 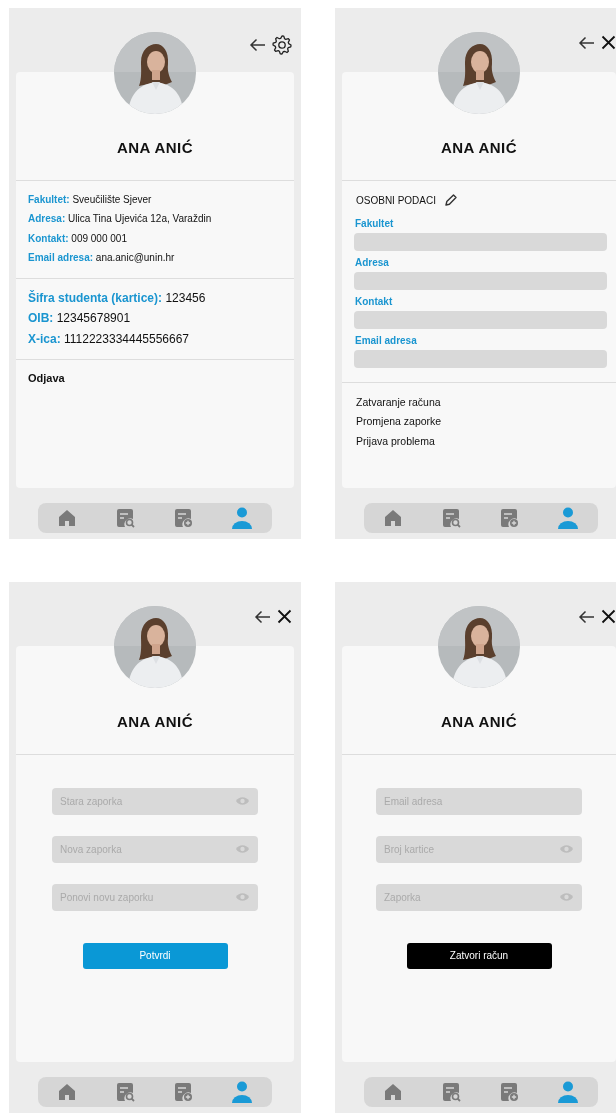 What do you see at coordinates (282, 45) in the screenshot?
I see `settings-icon` at bounding box center [282, 45].